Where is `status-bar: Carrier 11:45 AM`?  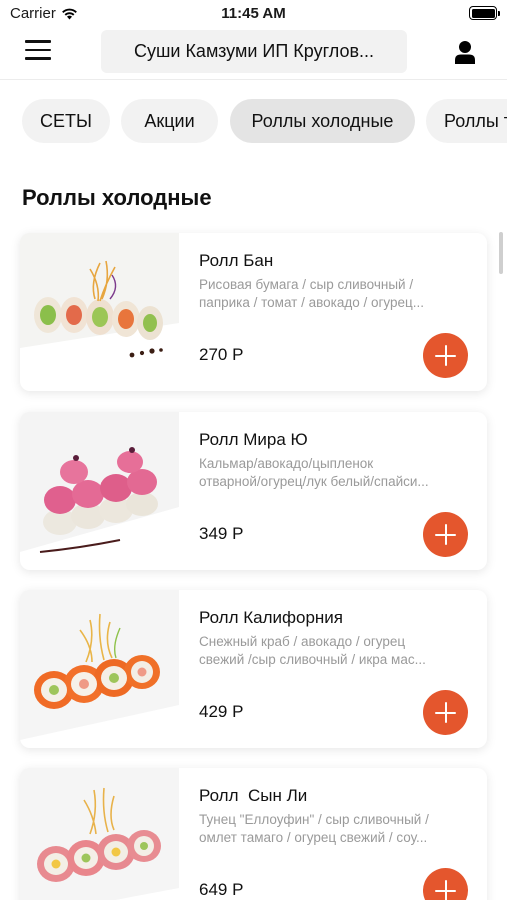
status-bar: Carrier 11:45 AM is located at coordinates (253, 13).